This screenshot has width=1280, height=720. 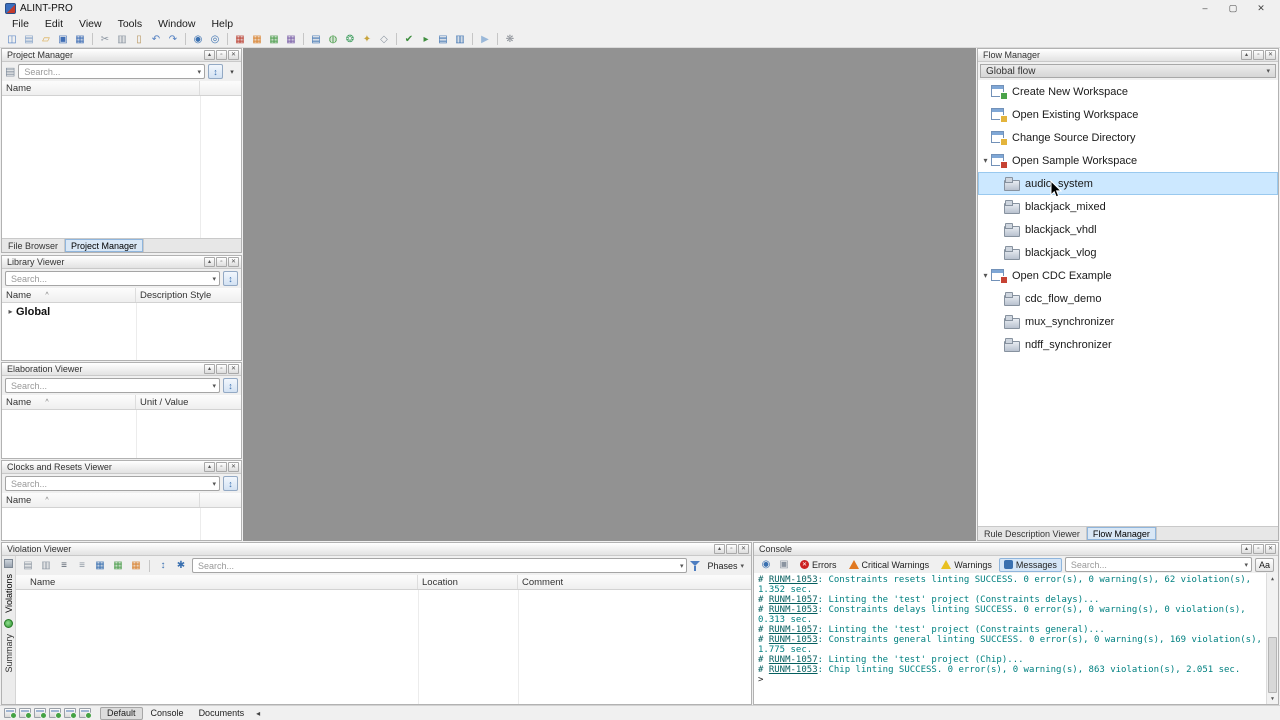 I want to click on flow-item-open-existing-workspace: Open Existing Workspace, so click(x=1128, y=114).